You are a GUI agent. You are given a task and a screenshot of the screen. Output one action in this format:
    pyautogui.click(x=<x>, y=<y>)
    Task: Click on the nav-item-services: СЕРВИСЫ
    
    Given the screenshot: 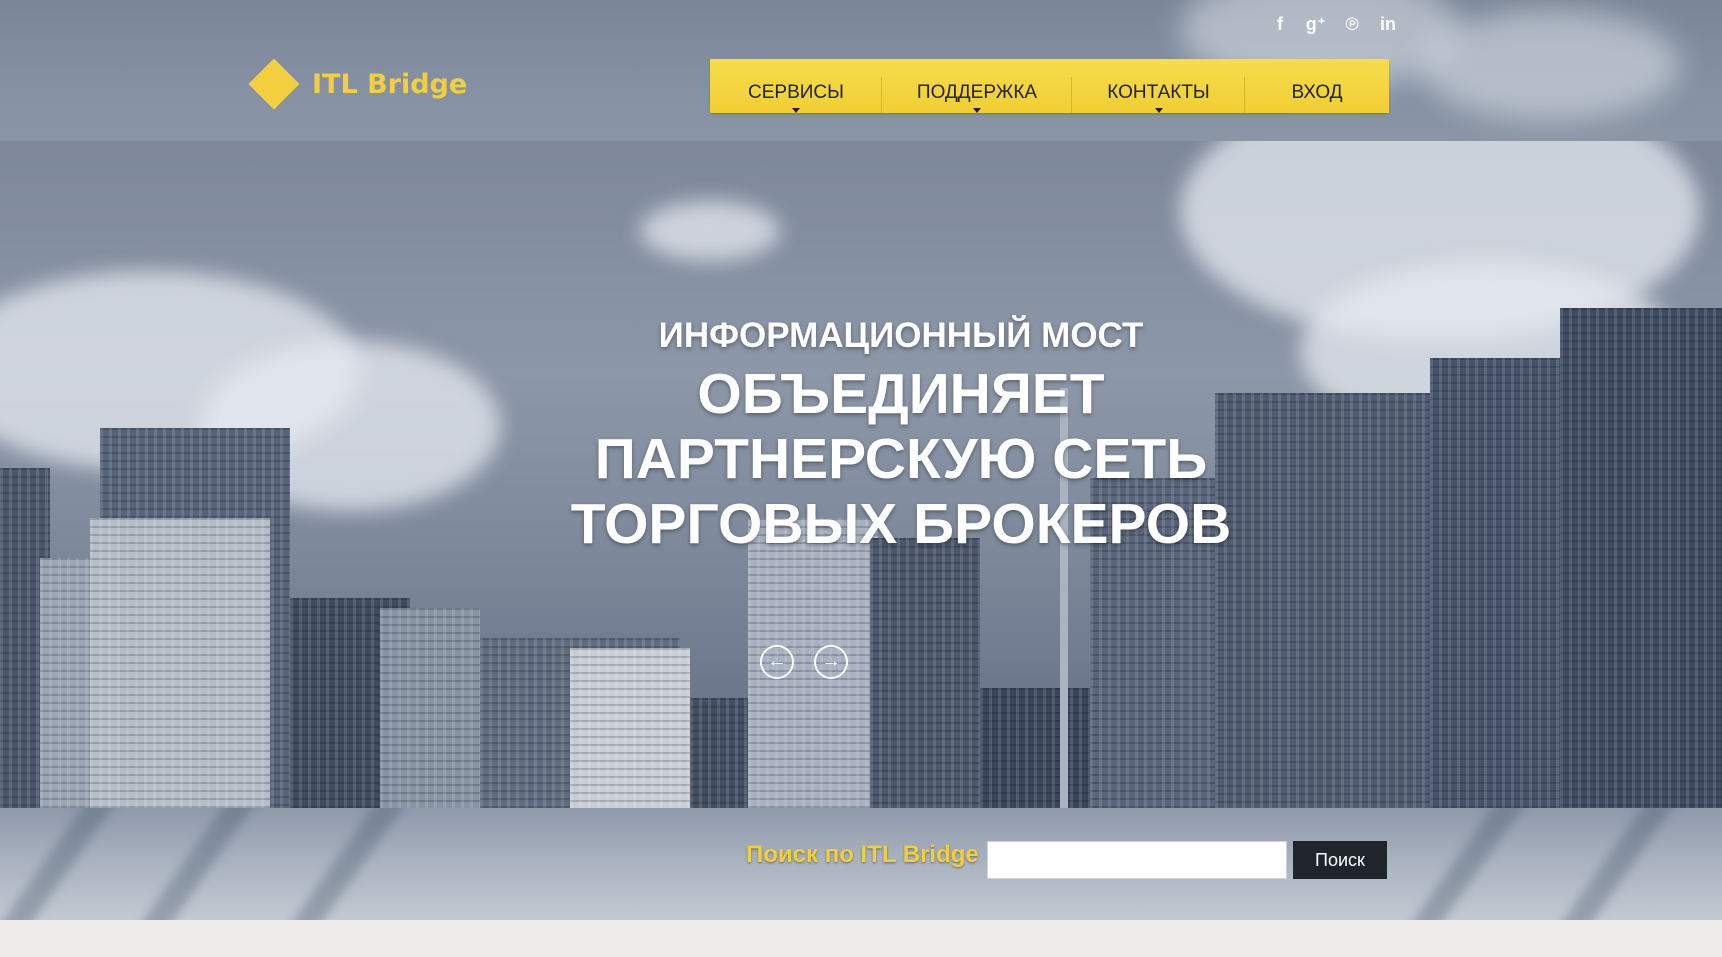 What is the action you would take?
    pyautogui.click(x=796, y=86)
    